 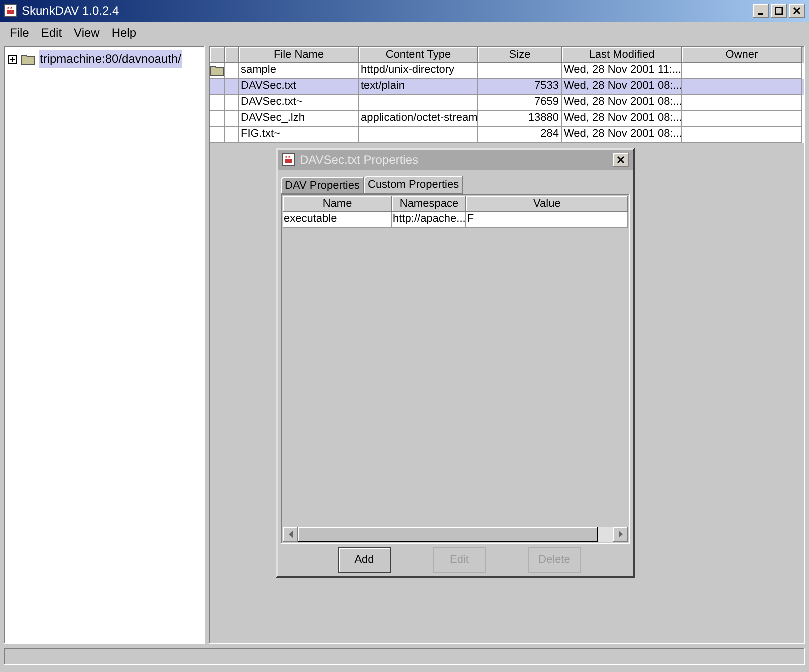 What do you see at coordinates (359, 160) in the screenshot?
I see `dialog-title: DAVSec.txt Properties` at bounding box center [359, 160].